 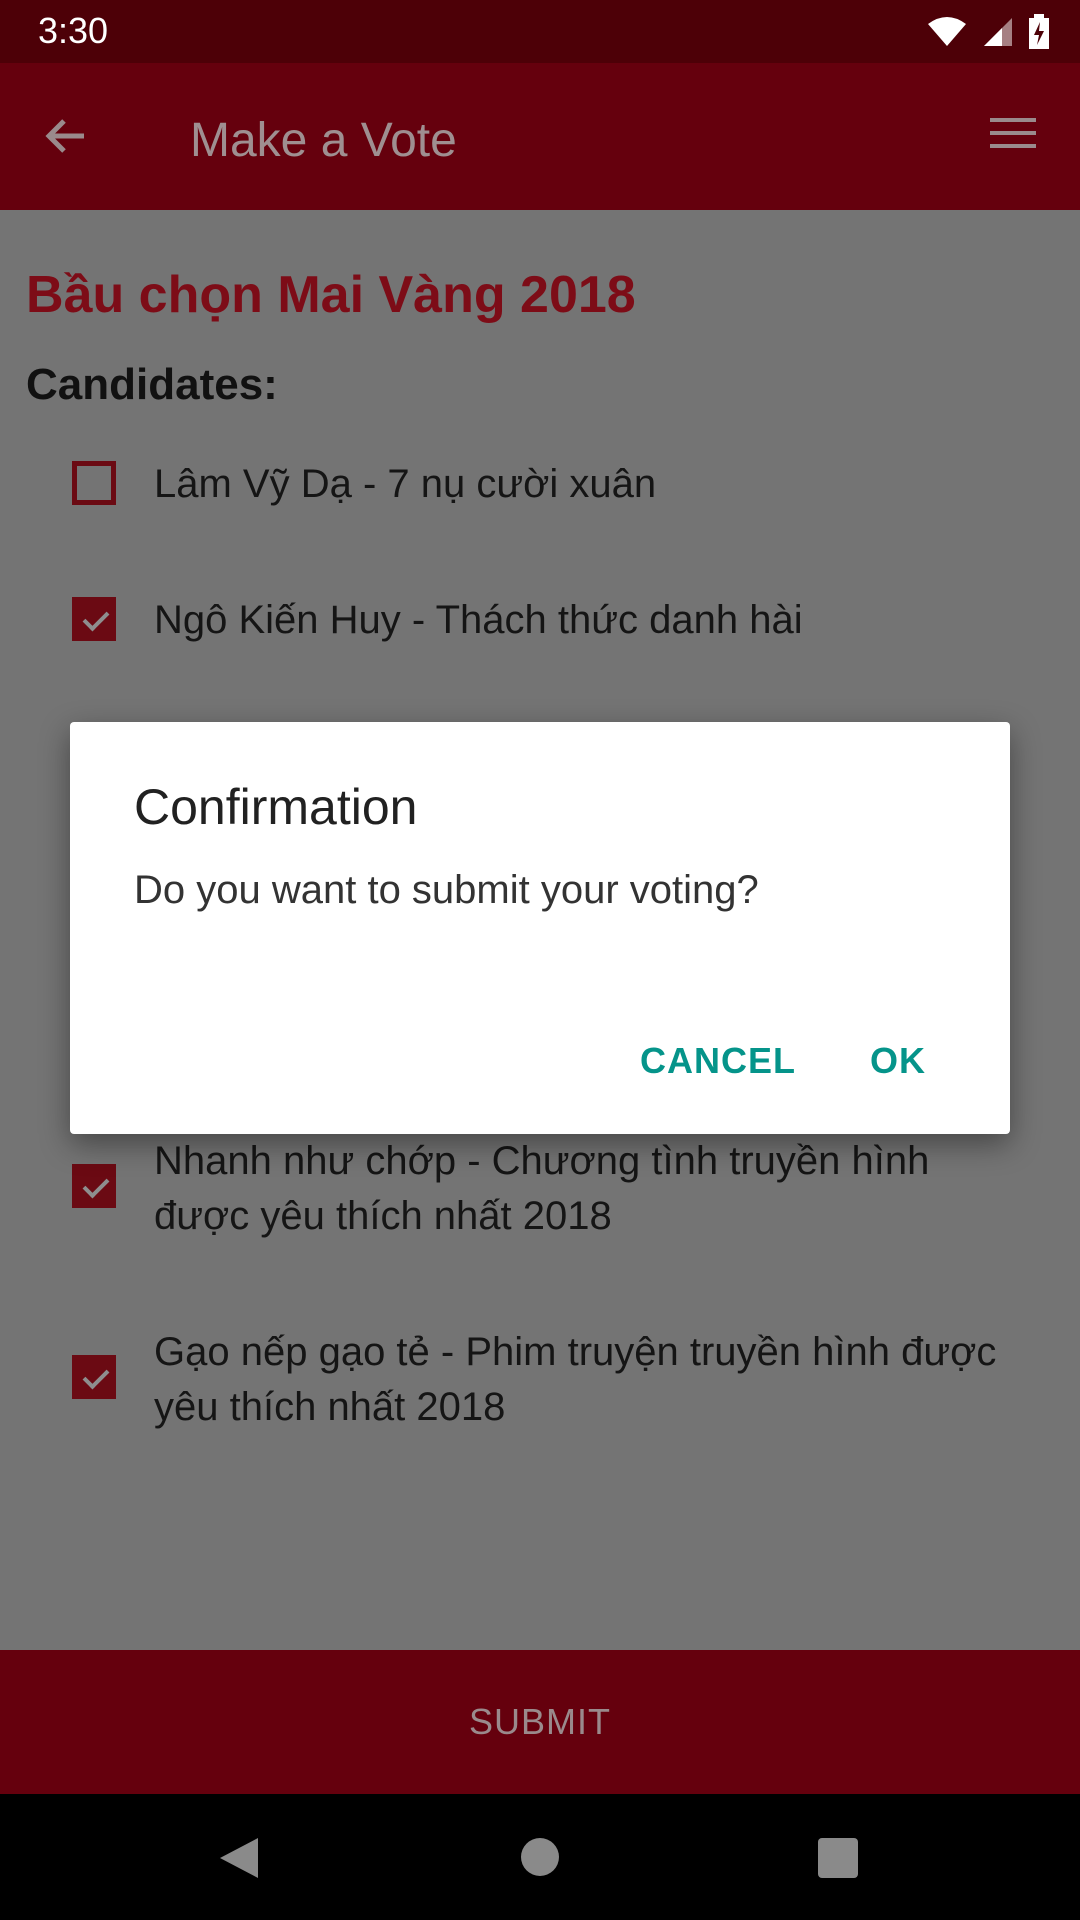 I want to click on candidate-item: Lâm Vỹ Dạ - 7 nụ cười xuân, so click(x=547, y=484).